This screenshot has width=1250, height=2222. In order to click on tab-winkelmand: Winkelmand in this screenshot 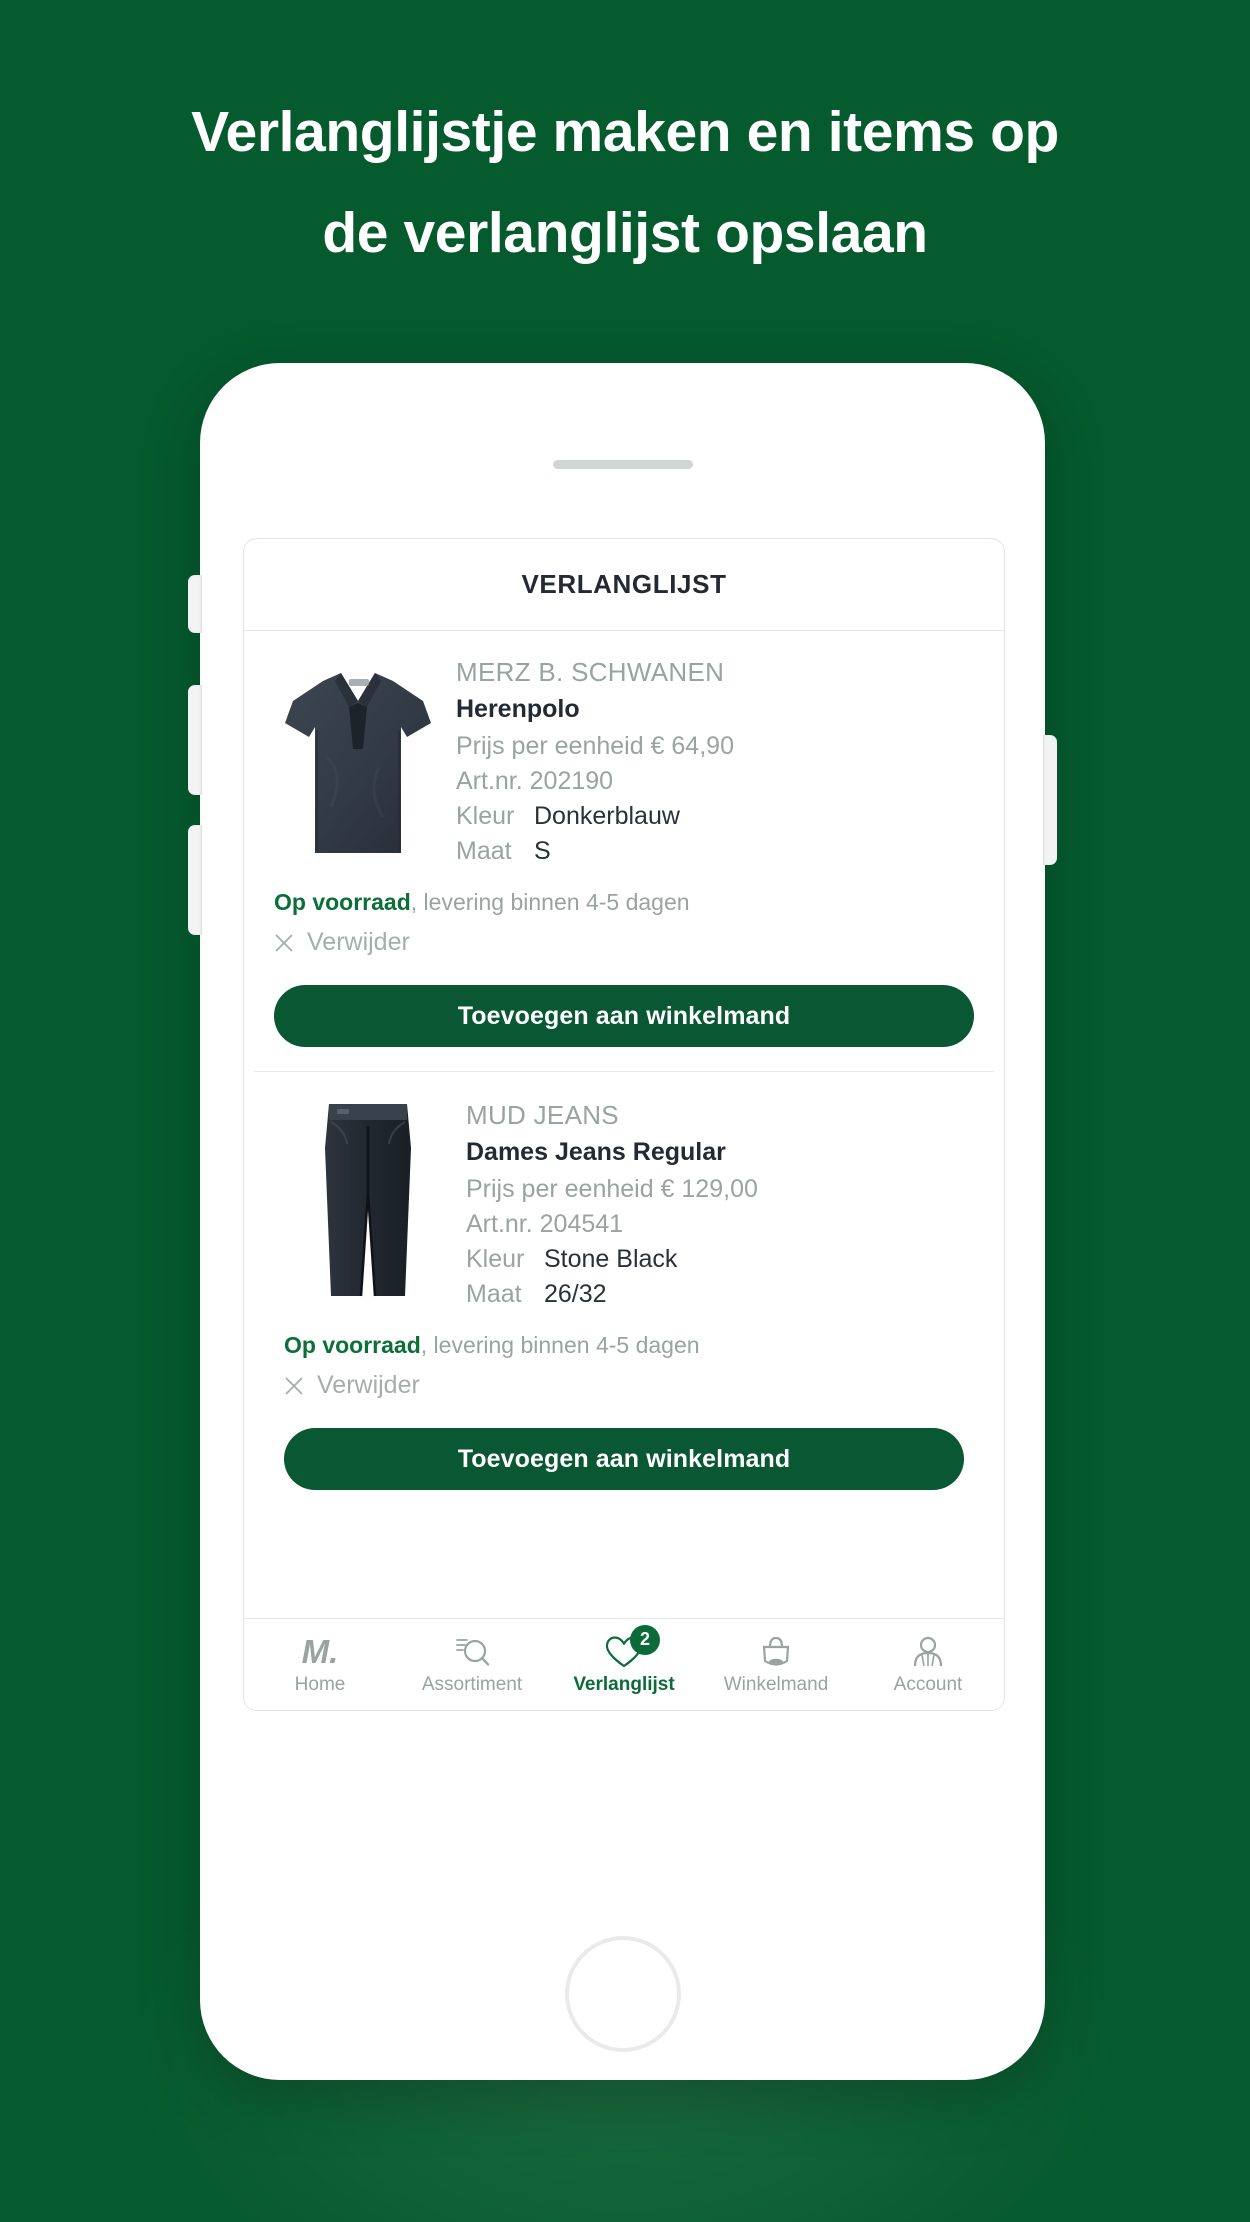, I will do `click(776, 1664)`.